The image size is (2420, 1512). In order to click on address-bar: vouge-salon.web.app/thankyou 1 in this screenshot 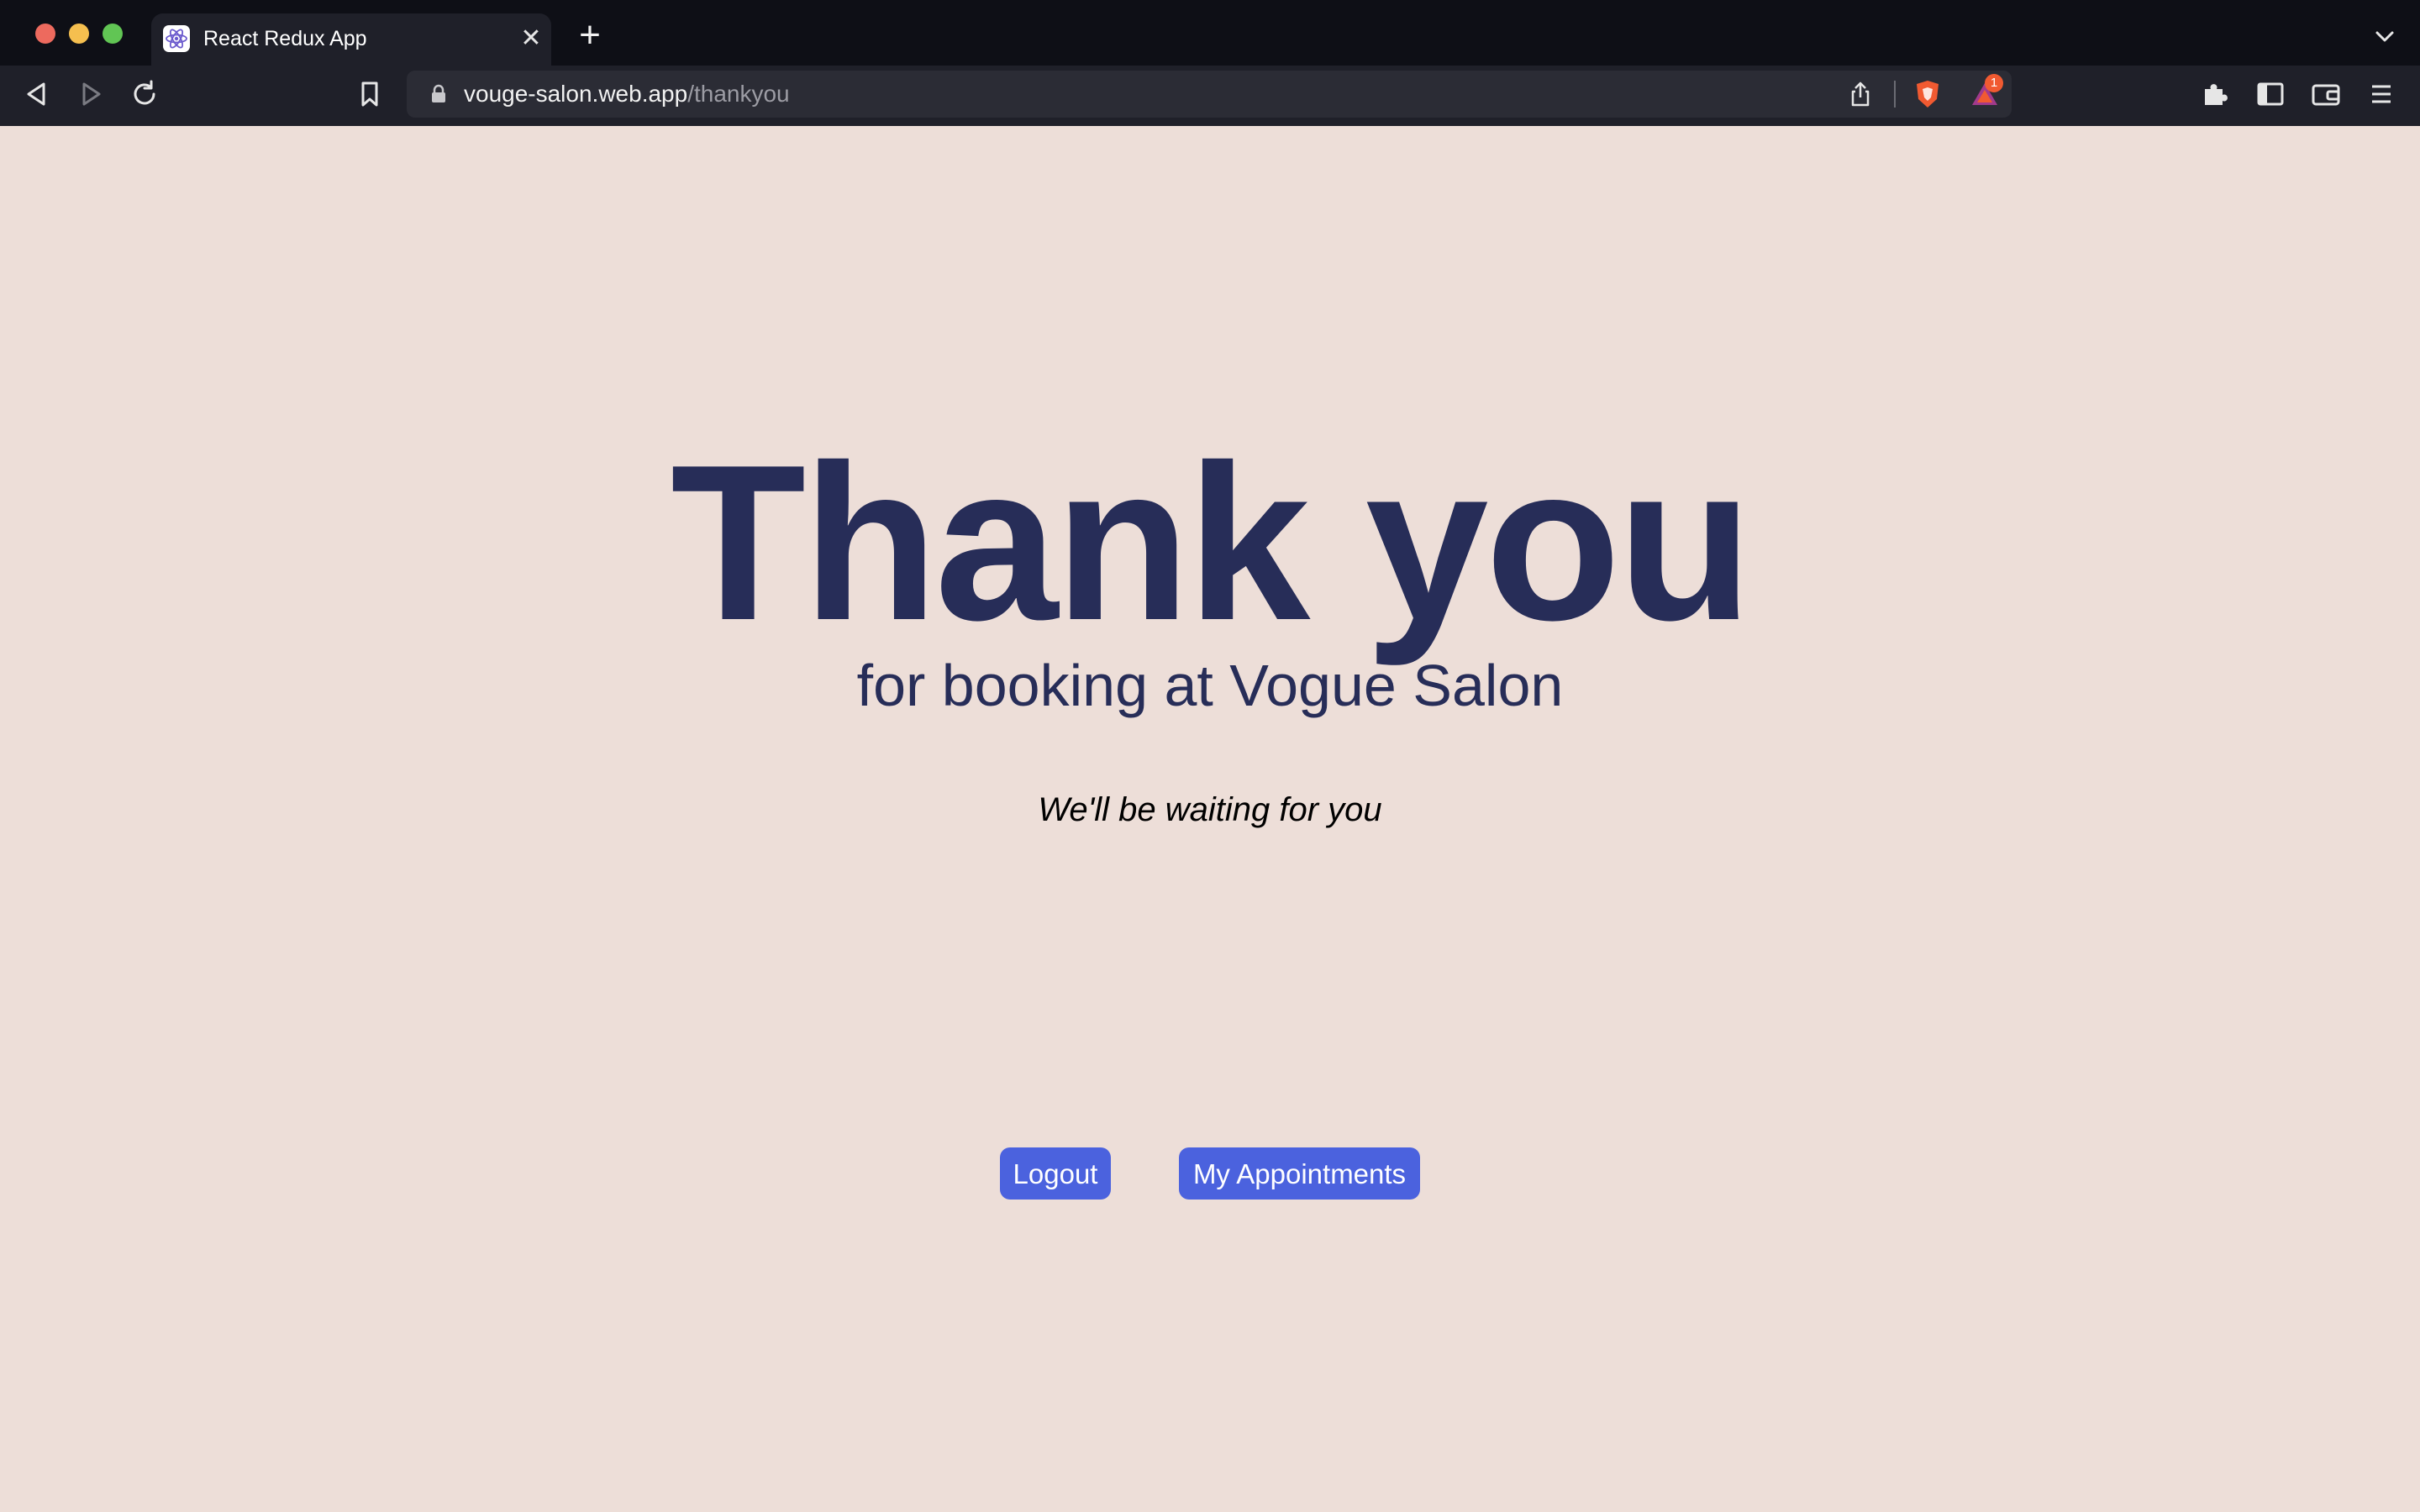, I will do `click(1209, 94)`.